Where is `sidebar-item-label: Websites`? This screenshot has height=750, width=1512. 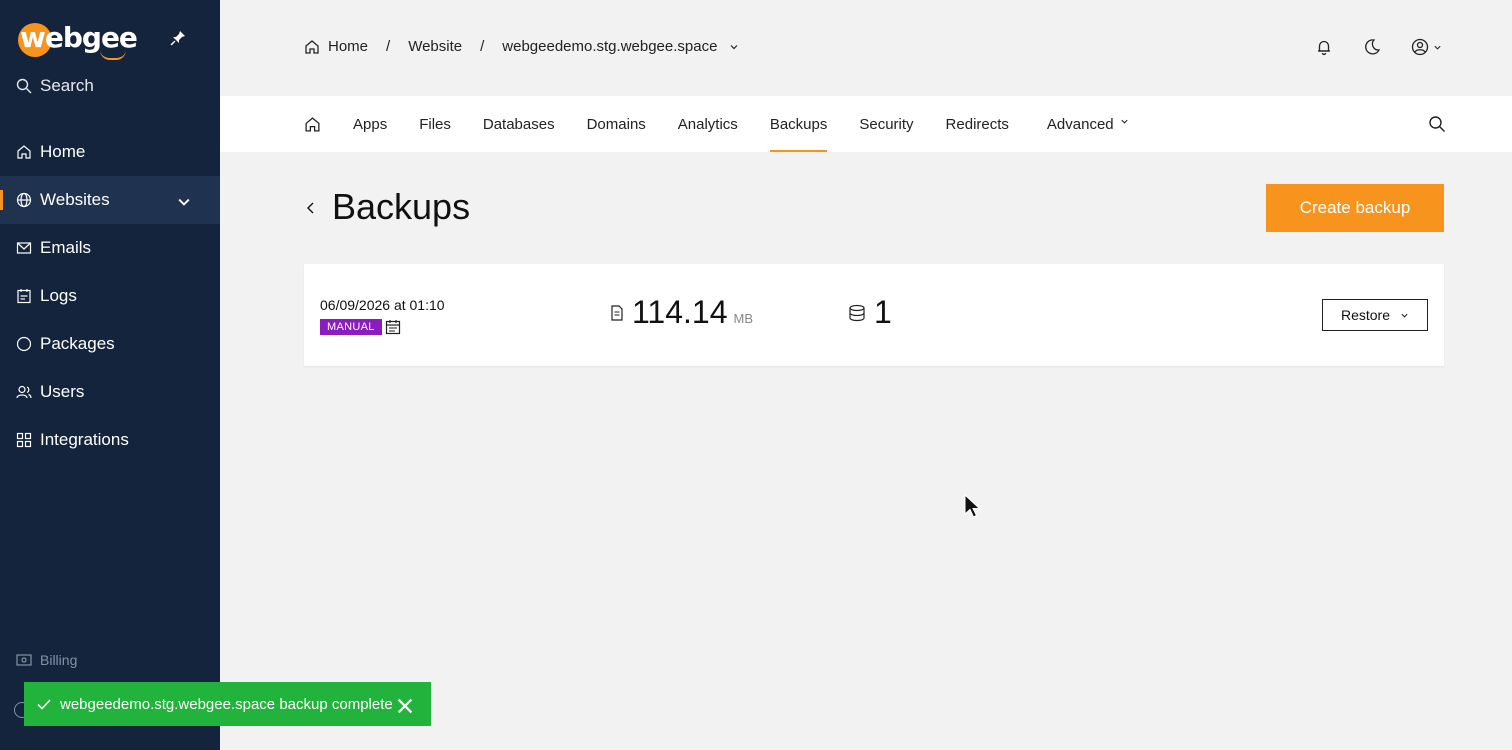
sidebar-item-label: Websites is located at coordinates (75, 199).